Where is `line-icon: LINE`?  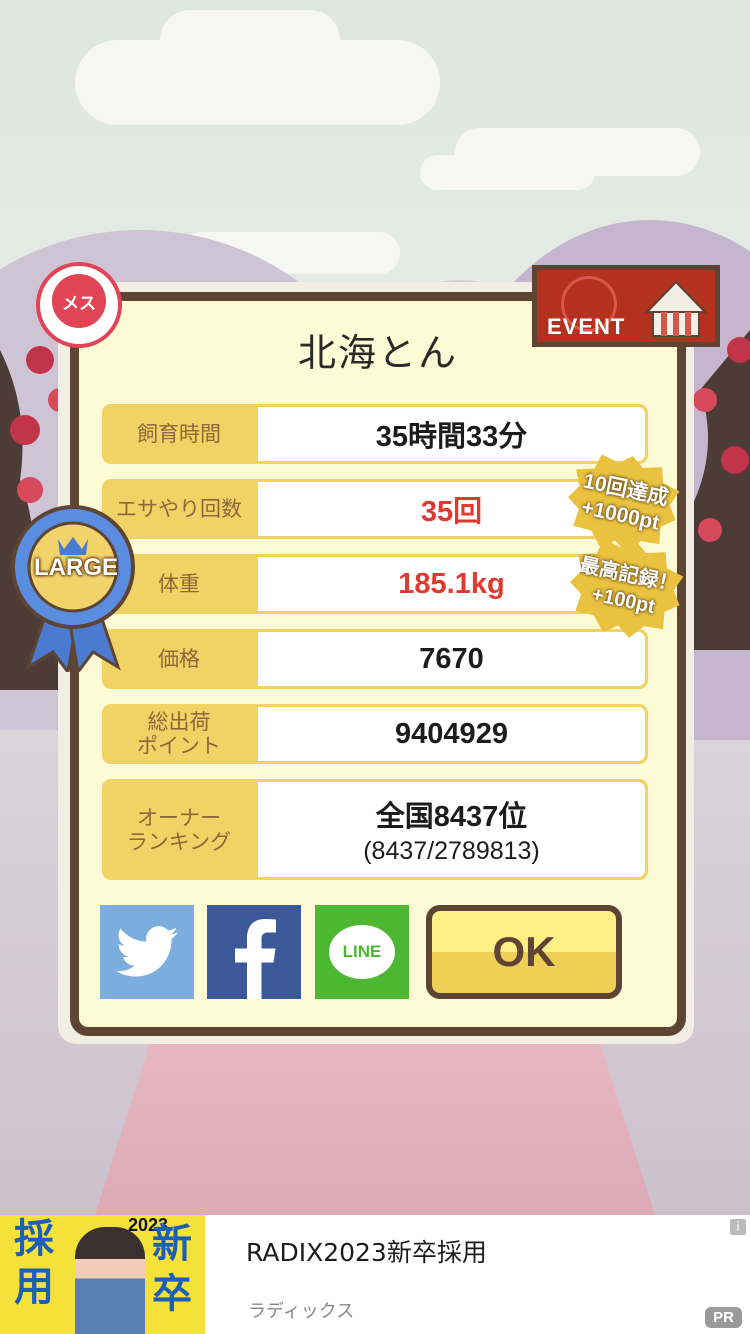 line-icon: LINE is located at coordinates (362, 952).